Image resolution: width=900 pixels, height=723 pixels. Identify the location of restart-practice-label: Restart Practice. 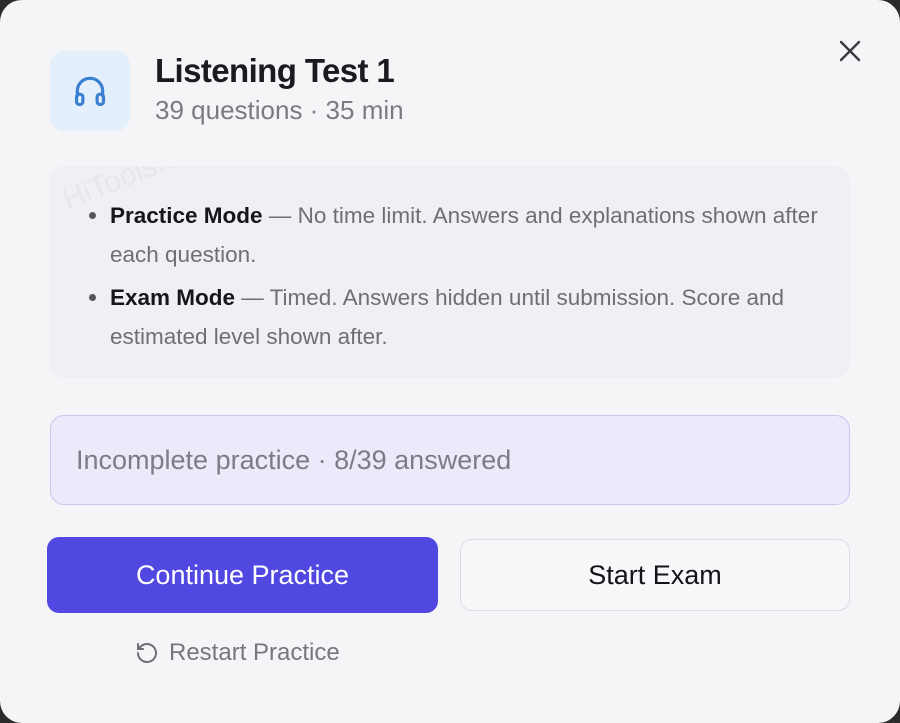
(254, 652).